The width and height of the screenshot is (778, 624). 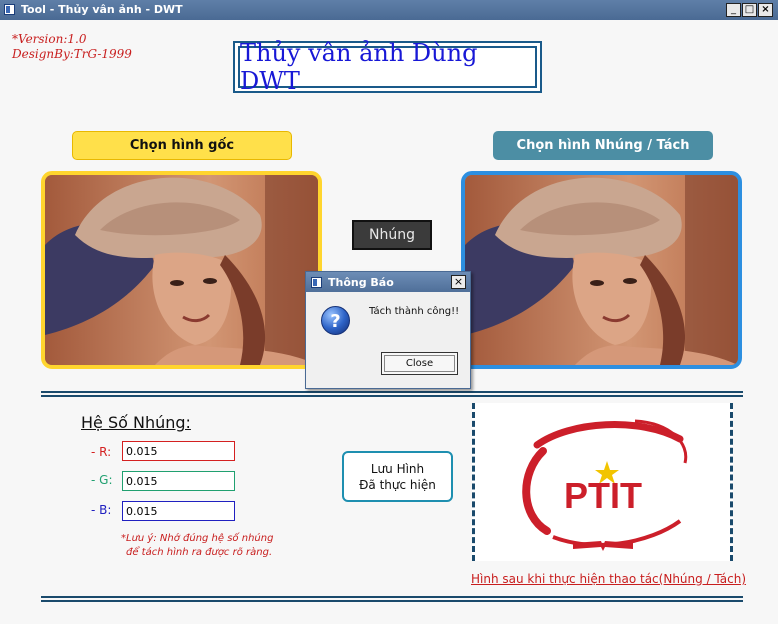 I want to click on close-button: ×, so click(x=765, y=10).